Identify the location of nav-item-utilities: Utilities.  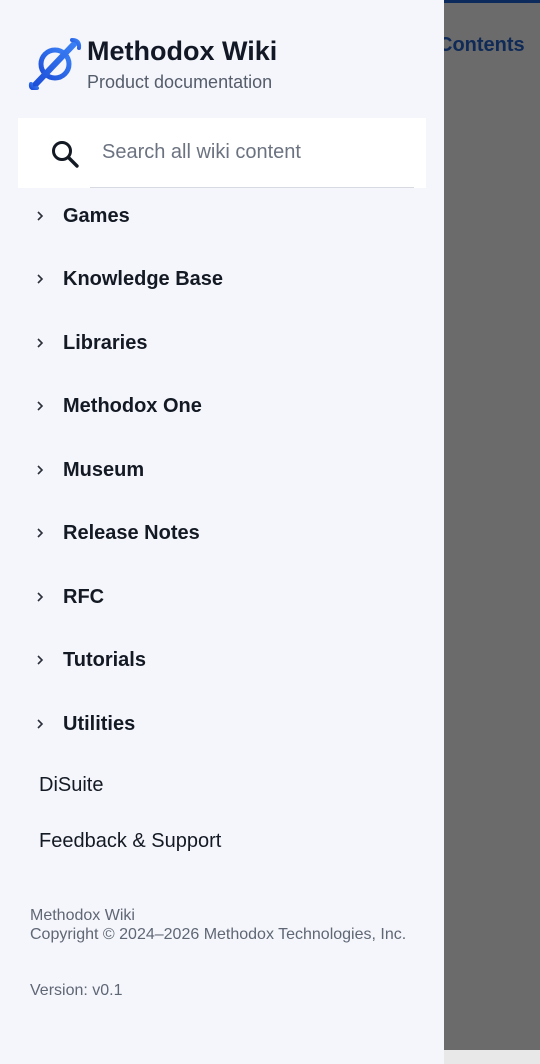
(222, 725).